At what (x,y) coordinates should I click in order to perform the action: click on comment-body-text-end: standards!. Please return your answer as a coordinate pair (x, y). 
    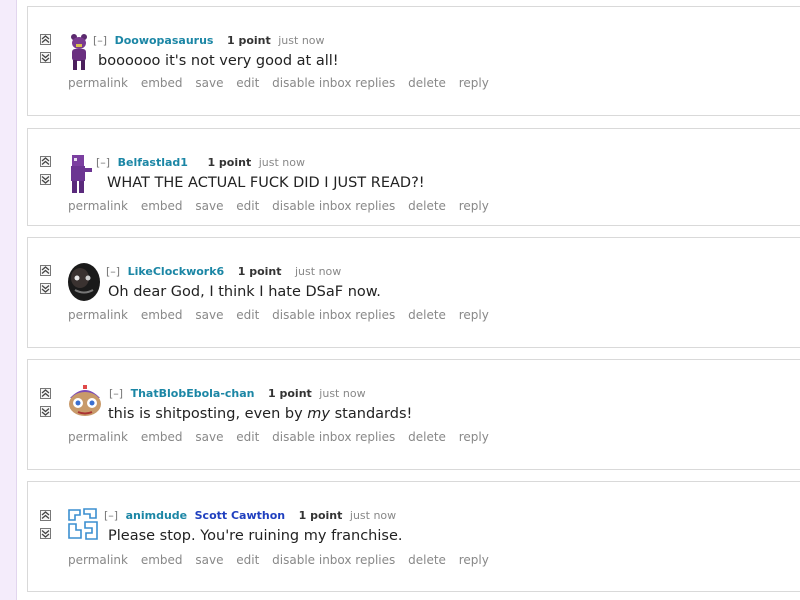
    Looking at the image, I should click on (371, 414).